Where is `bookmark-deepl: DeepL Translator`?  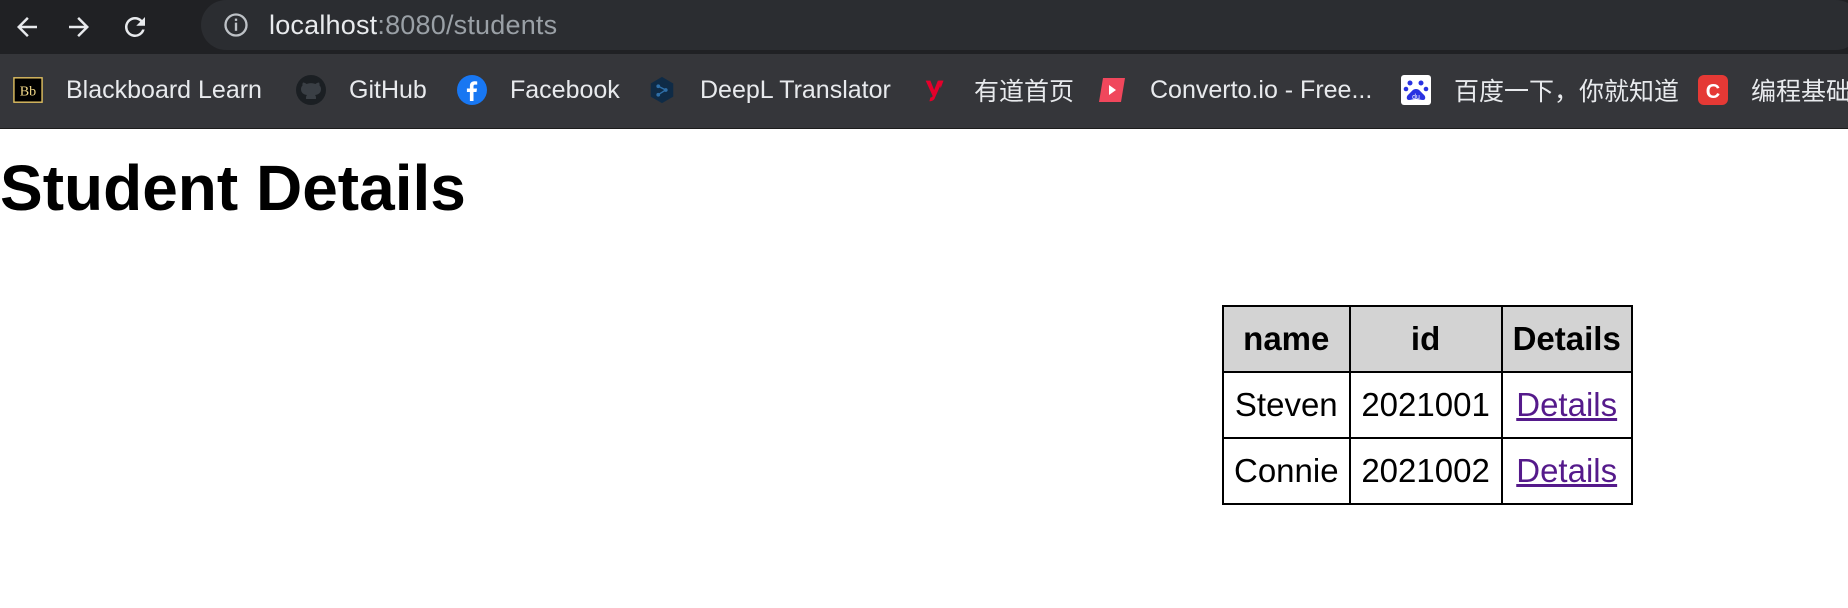 bookmark-deepl: DeepL Translator is located at coordinates (768, 90).